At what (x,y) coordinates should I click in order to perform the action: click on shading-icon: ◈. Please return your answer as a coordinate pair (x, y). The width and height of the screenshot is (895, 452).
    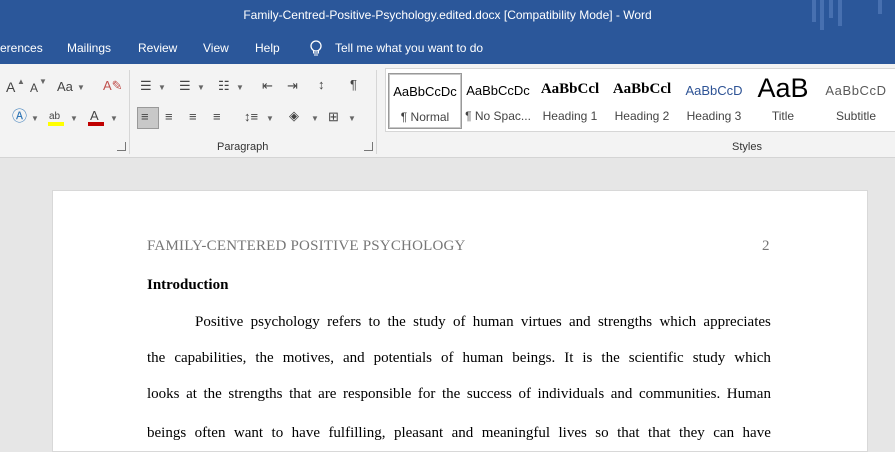
    Looking at the image, I should click on (294, 116).